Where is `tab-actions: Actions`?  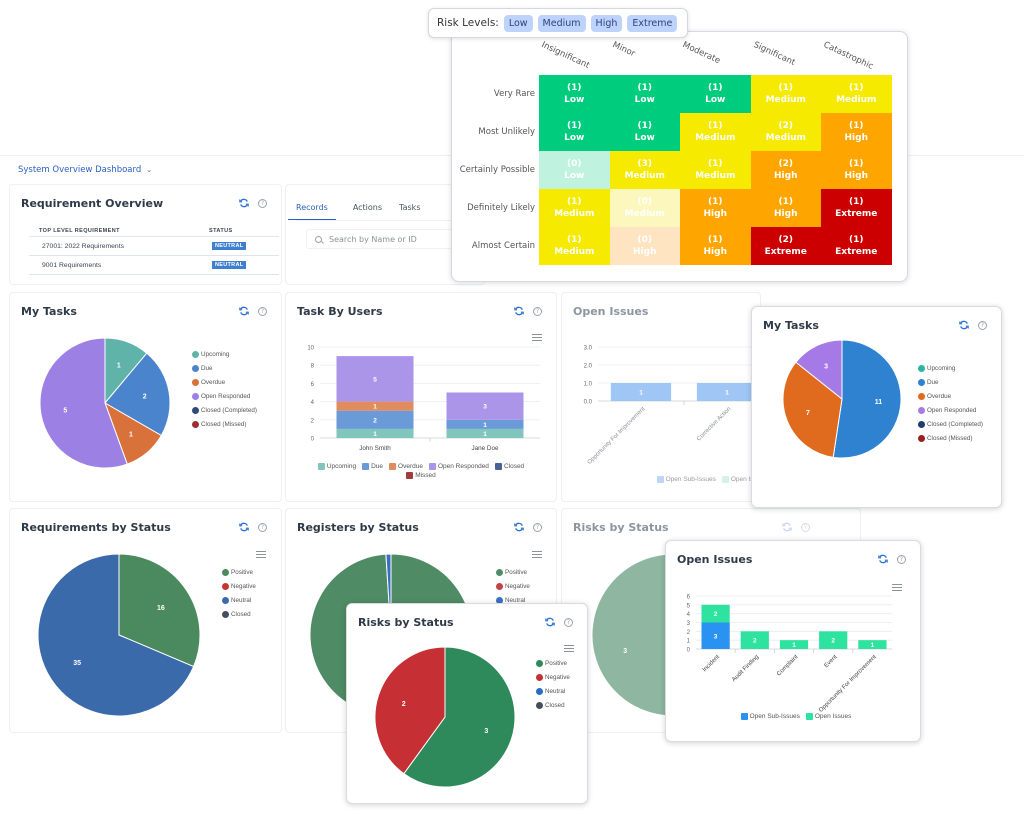 tab-actions: Actions is located at coordinates (367, 211).